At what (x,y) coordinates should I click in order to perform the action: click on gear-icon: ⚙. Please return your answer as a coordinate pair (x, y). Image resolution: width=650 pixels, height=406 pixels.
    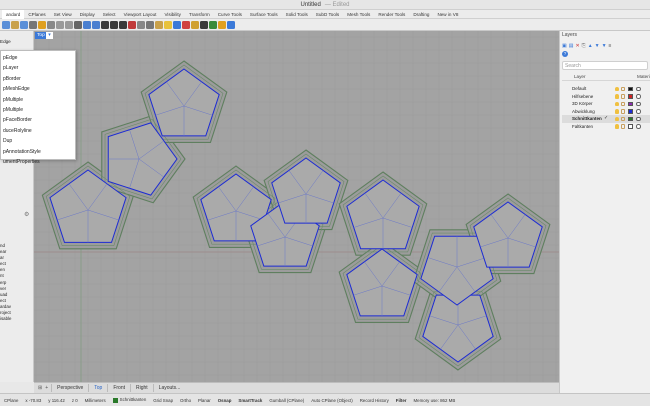
    Looking at the image, I should click on (26, 214).